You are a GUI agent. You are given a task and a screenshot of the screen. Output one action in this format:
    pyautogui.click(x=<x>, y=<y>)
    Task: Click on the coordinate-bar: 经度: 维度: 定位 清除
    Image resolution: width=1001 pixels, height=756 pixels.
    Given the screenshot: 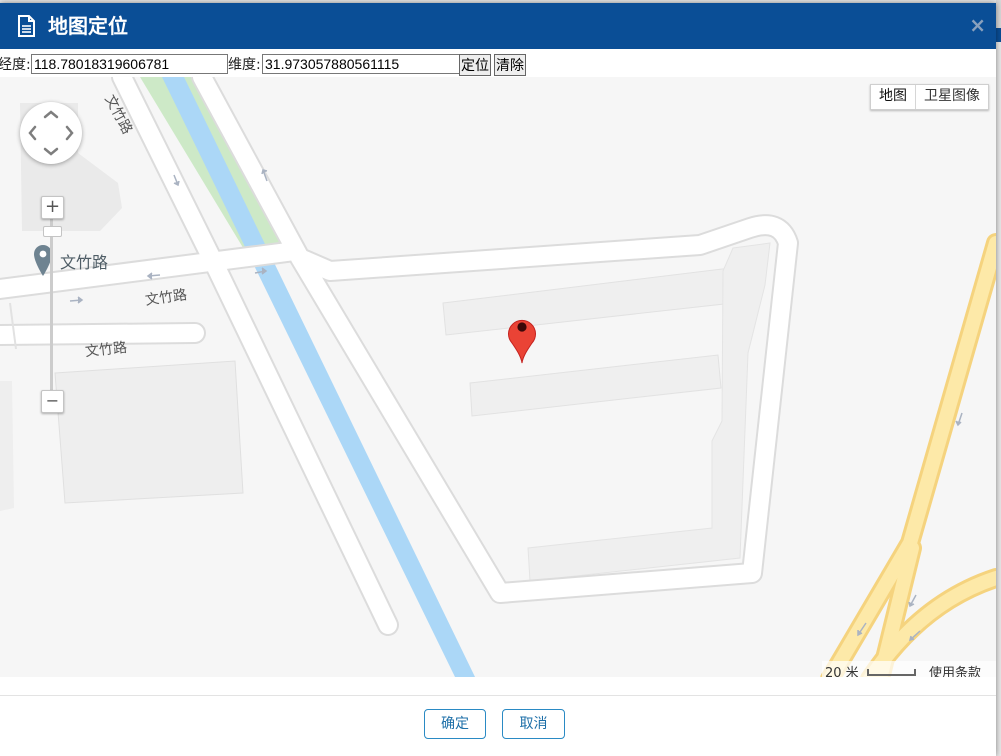 What is the action you would take?
    pyautogui.click(x=498, y=65)
    